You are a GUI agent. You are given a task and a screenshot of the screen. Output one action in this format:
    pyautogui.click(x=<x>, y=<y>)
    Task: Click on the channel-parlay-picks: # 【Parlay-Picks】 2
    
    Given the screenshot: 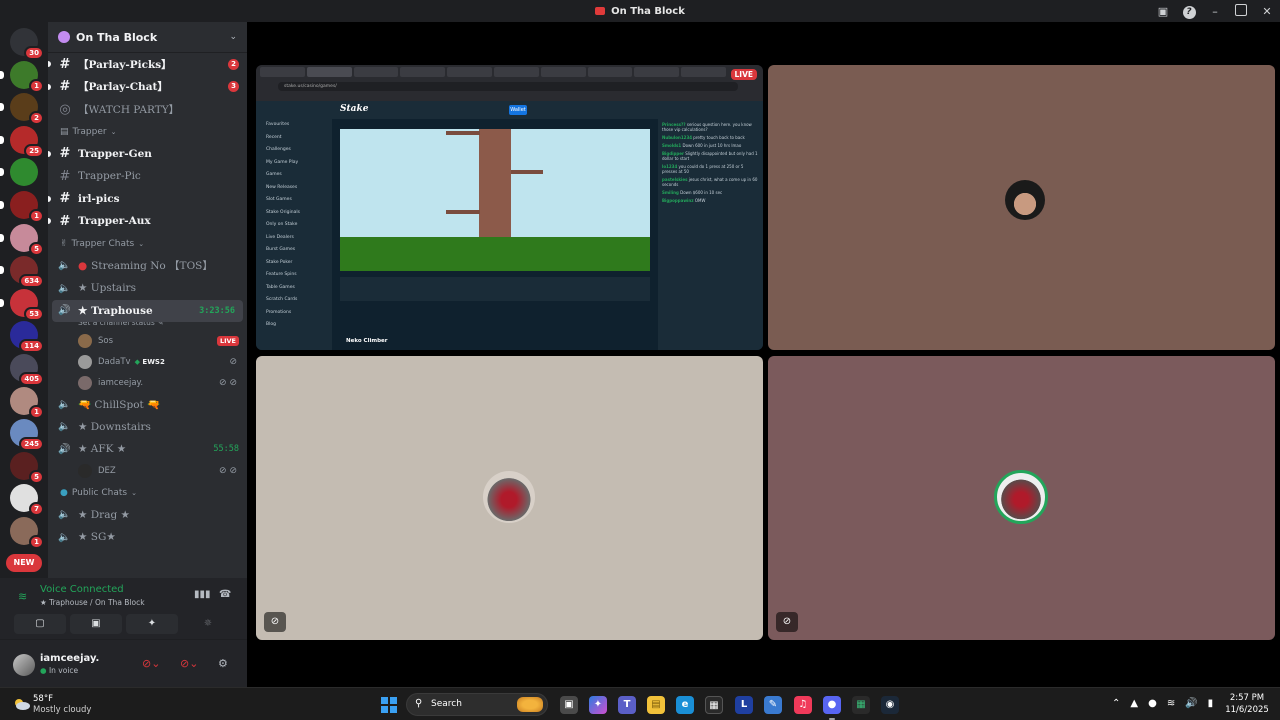 What is the action you would take?
    pyautogui.click(x=147, y=64)
    